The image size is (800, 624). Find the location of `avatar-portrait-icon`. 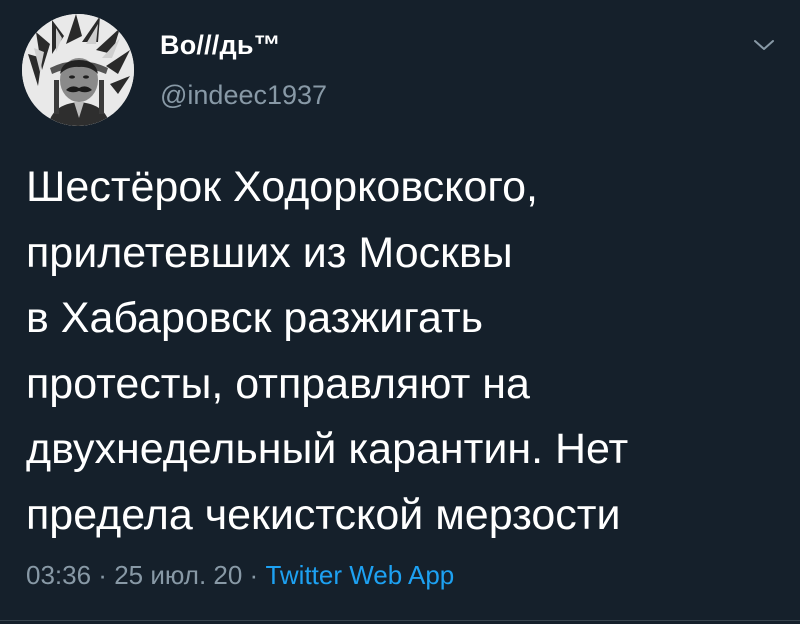

avatar-portrait-icon is located at coordinates (78, 70).